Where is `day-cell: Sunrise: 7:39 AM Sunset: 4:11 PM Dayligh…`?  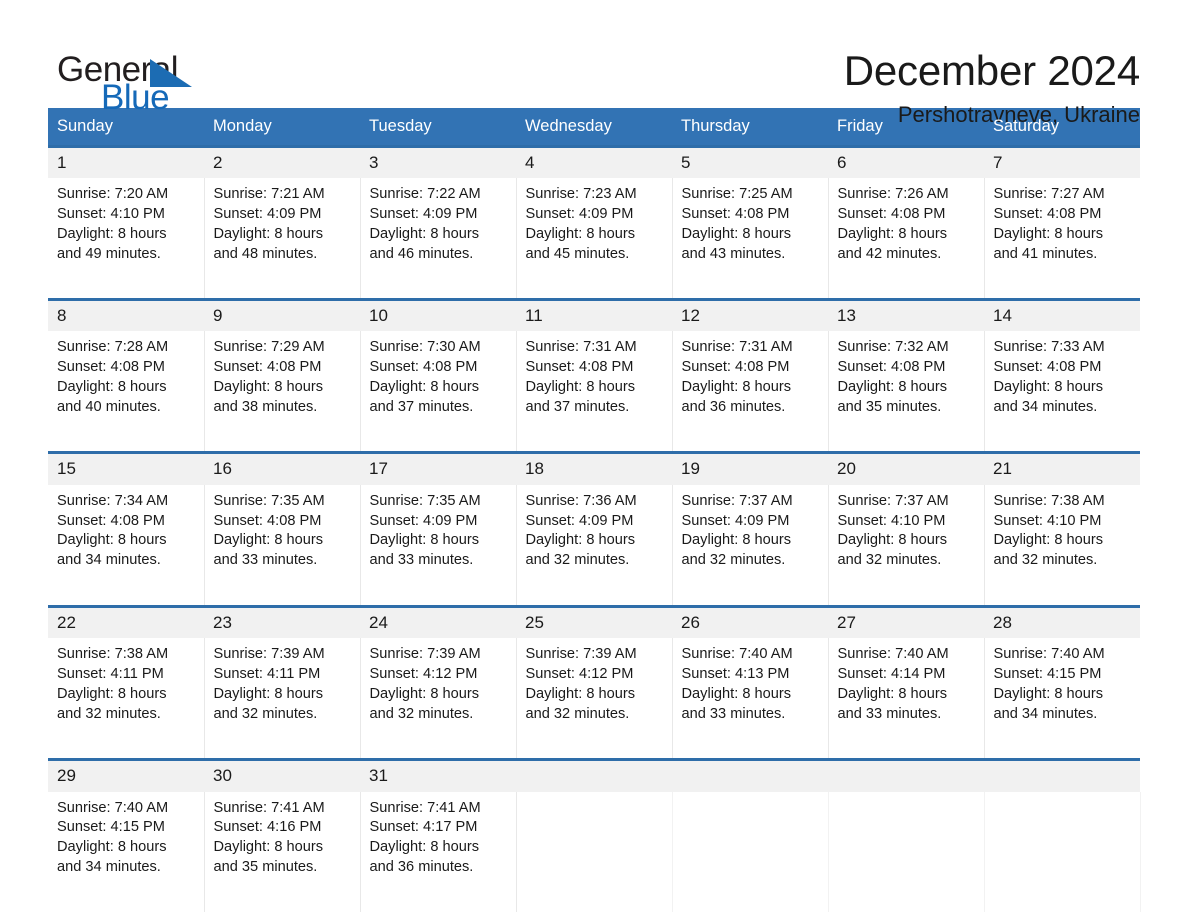
day-cell: Sunrise: 7:39 AM Sunset: 4:11 PM Dayligh… is located at coordinates (282, 699).